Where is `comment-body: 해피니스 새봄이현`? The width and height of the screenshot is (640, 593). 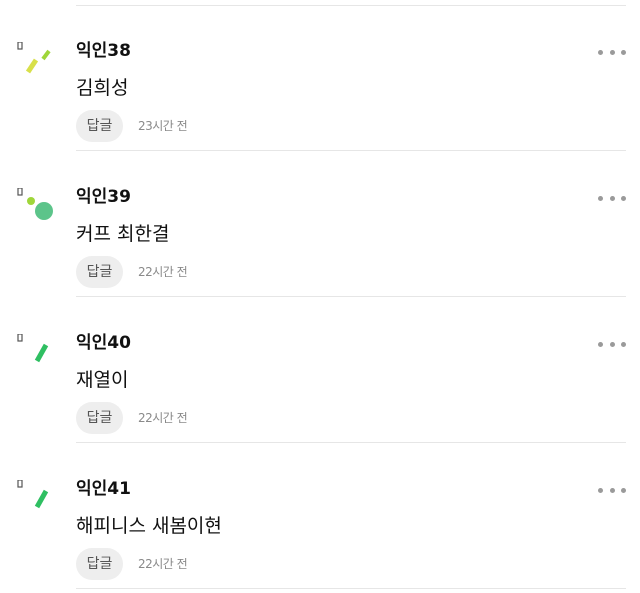
comment-body: 해피니스 새봄이현 is located at coordinates (149, 526).